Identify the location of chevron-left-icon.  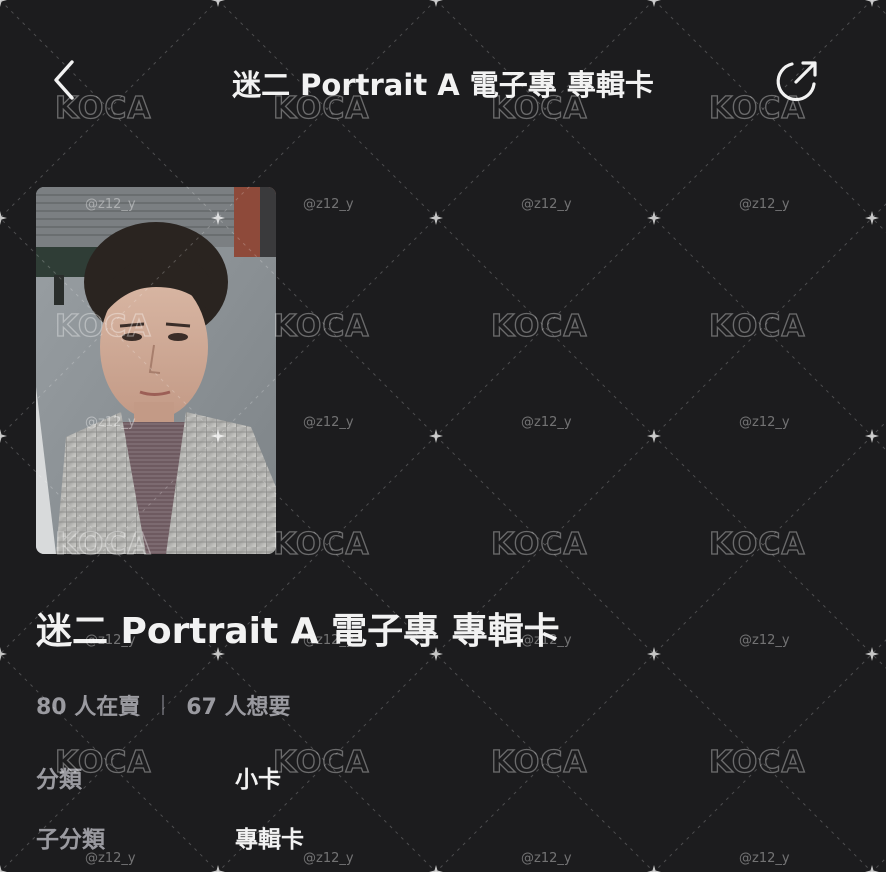
(64, 80).